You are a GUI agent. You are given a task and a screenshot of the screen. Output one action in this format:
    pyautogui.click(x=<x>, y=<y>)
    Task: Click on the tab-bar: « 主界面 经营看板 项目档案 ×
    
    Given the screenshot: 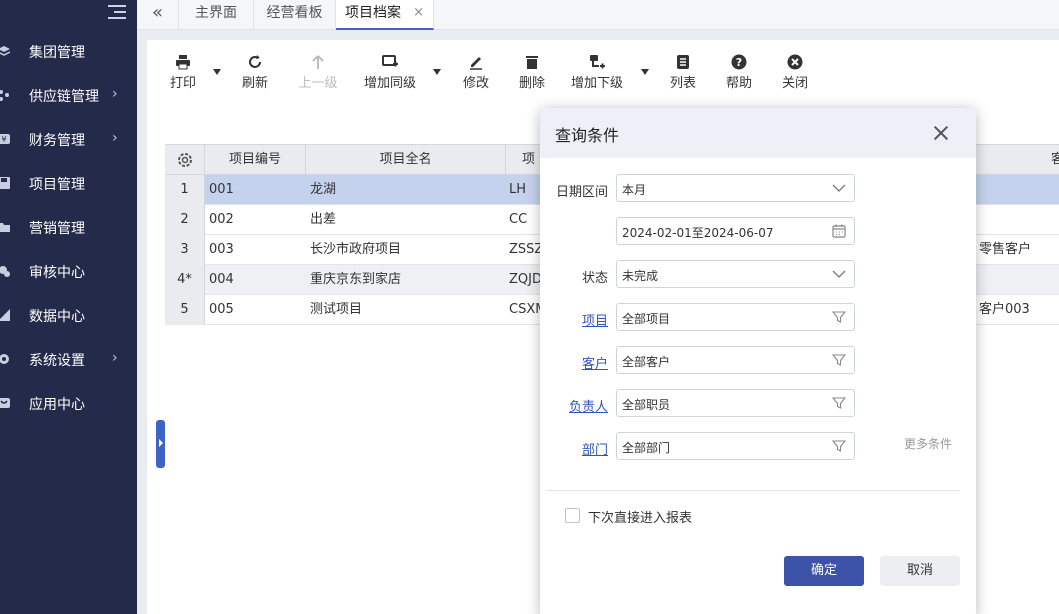 What is the action you would take?
    pyautogui.click(x=598, y=15)
    